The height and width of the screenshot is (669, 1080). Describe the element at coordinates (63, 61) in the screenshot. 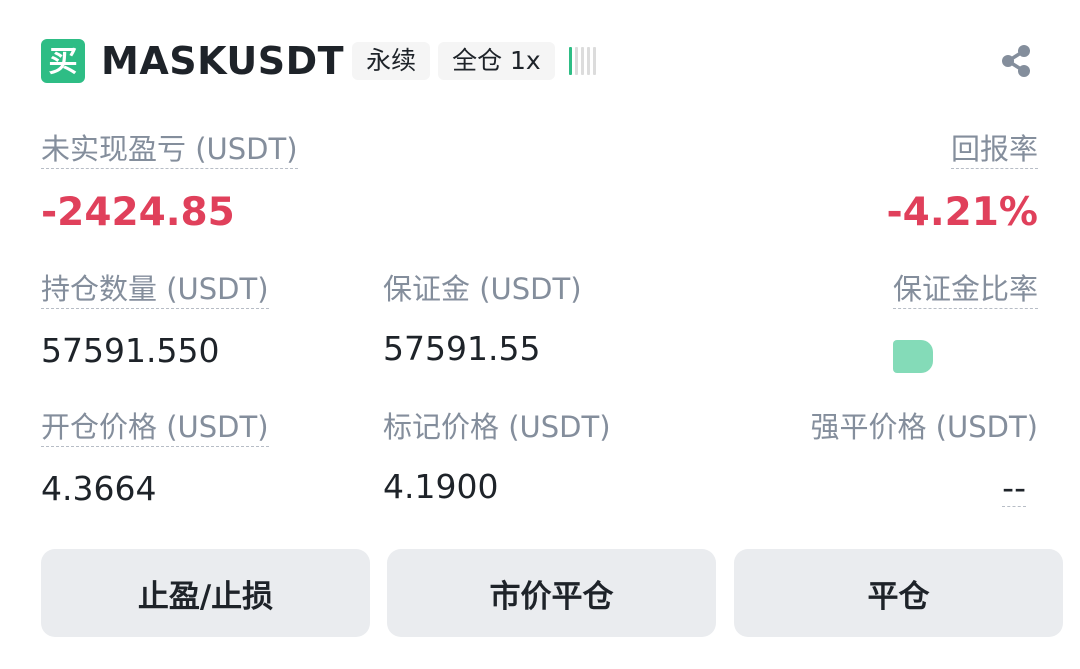

I see `side-badge: 买` at that location.